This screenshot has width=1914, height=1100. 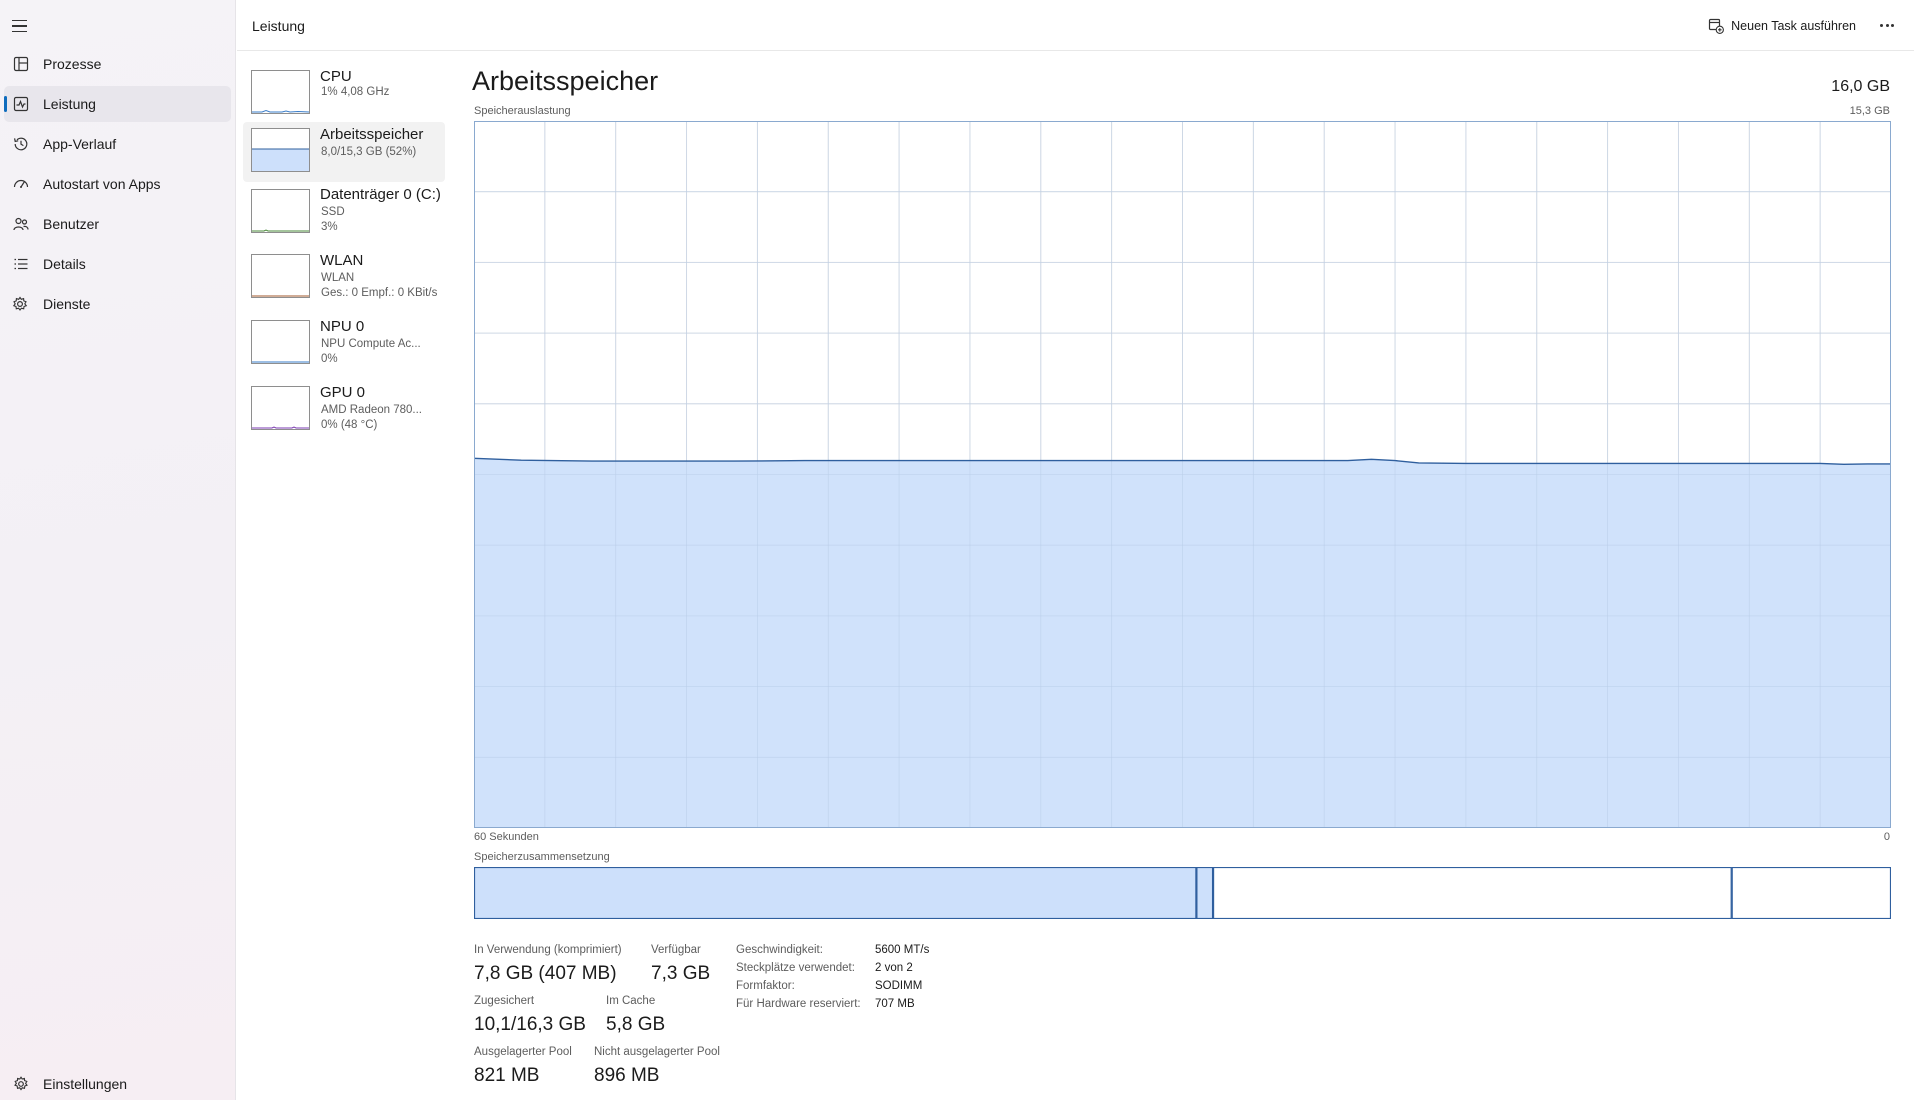 I want to click on spec-slots-value: 2 von 2, so click(x=894, y=968).